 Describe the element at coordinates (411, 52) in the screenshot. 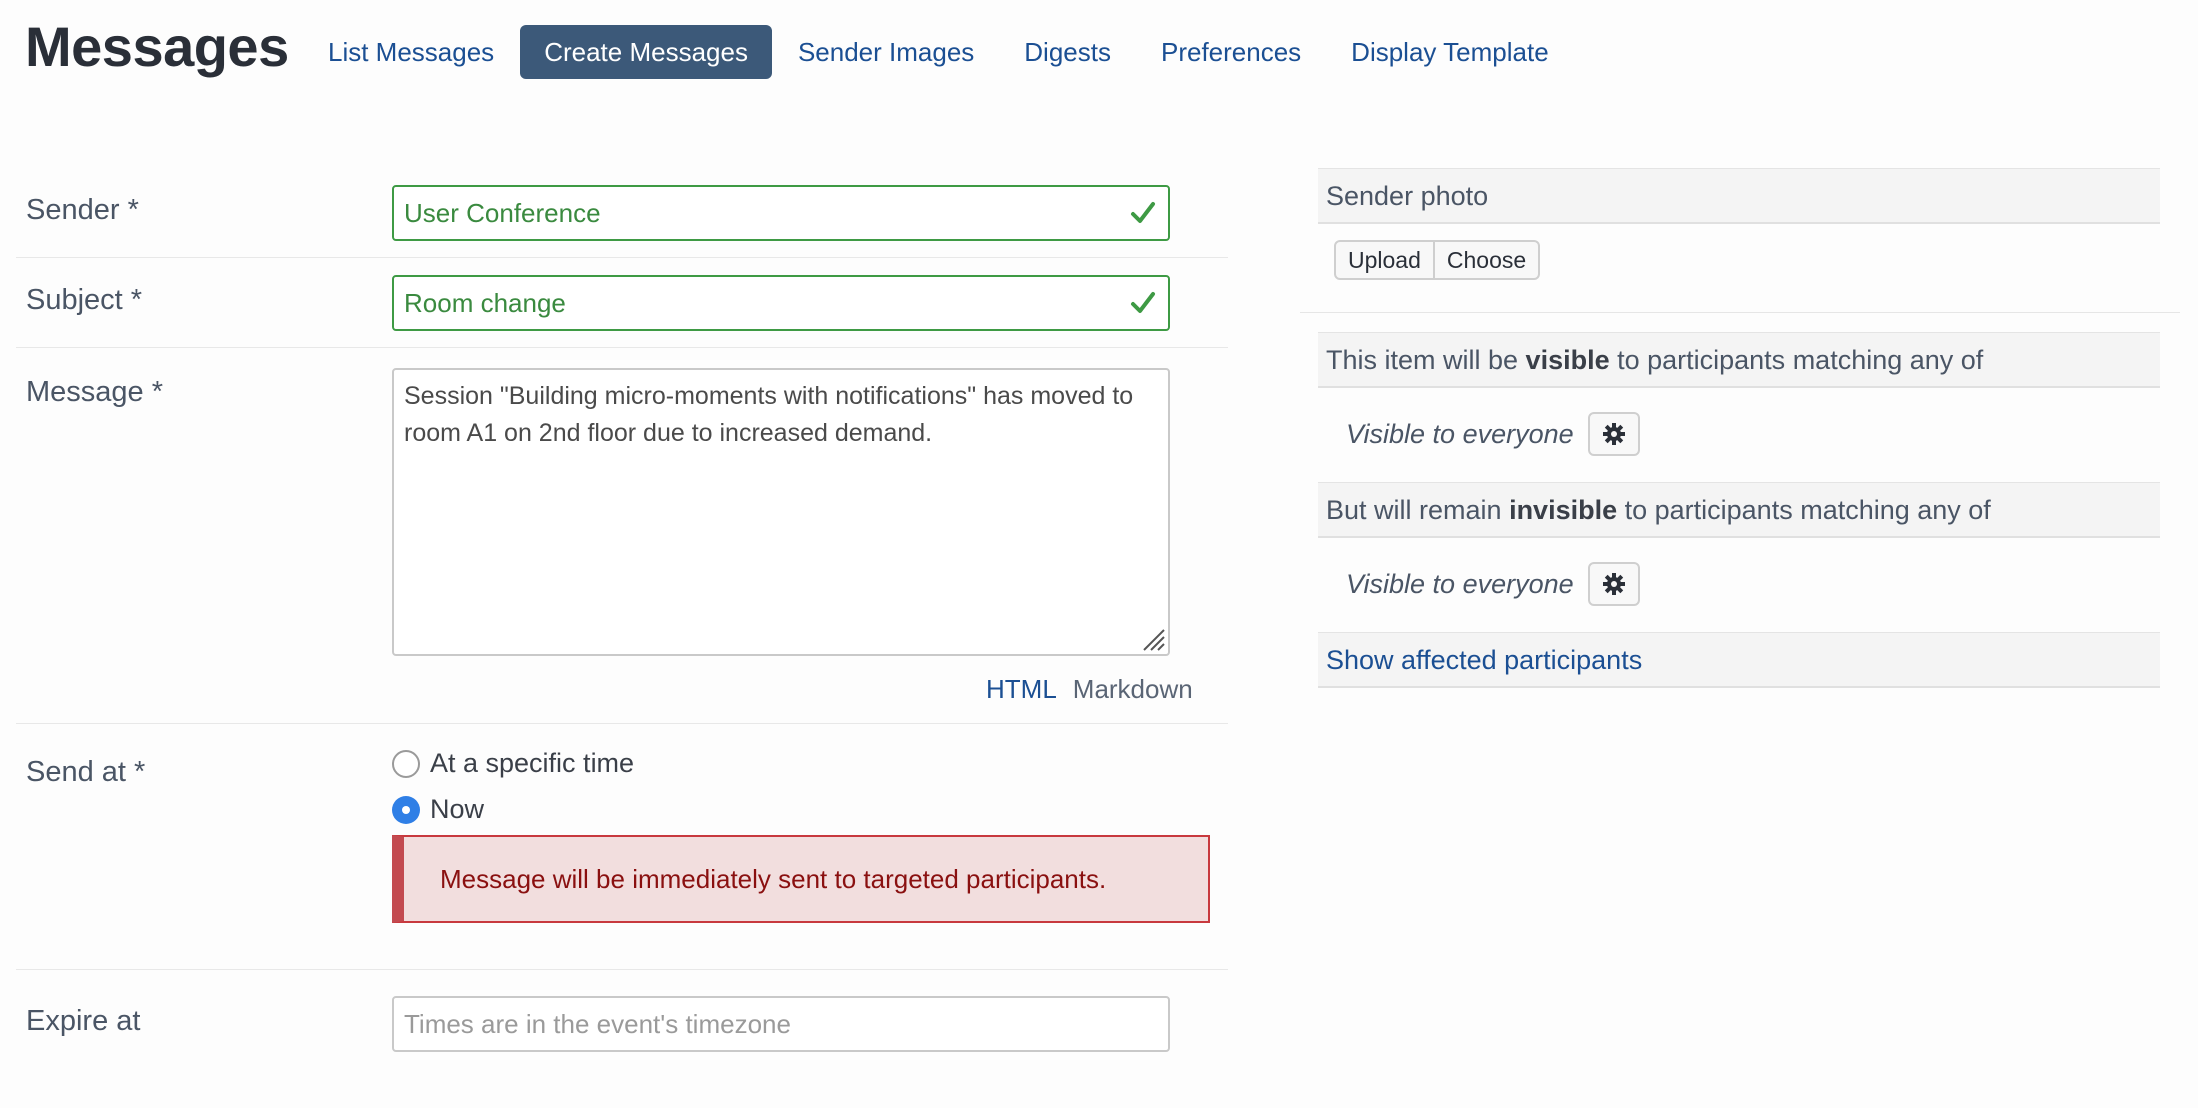

I see `tab-list-messages: List Messages` at that location.